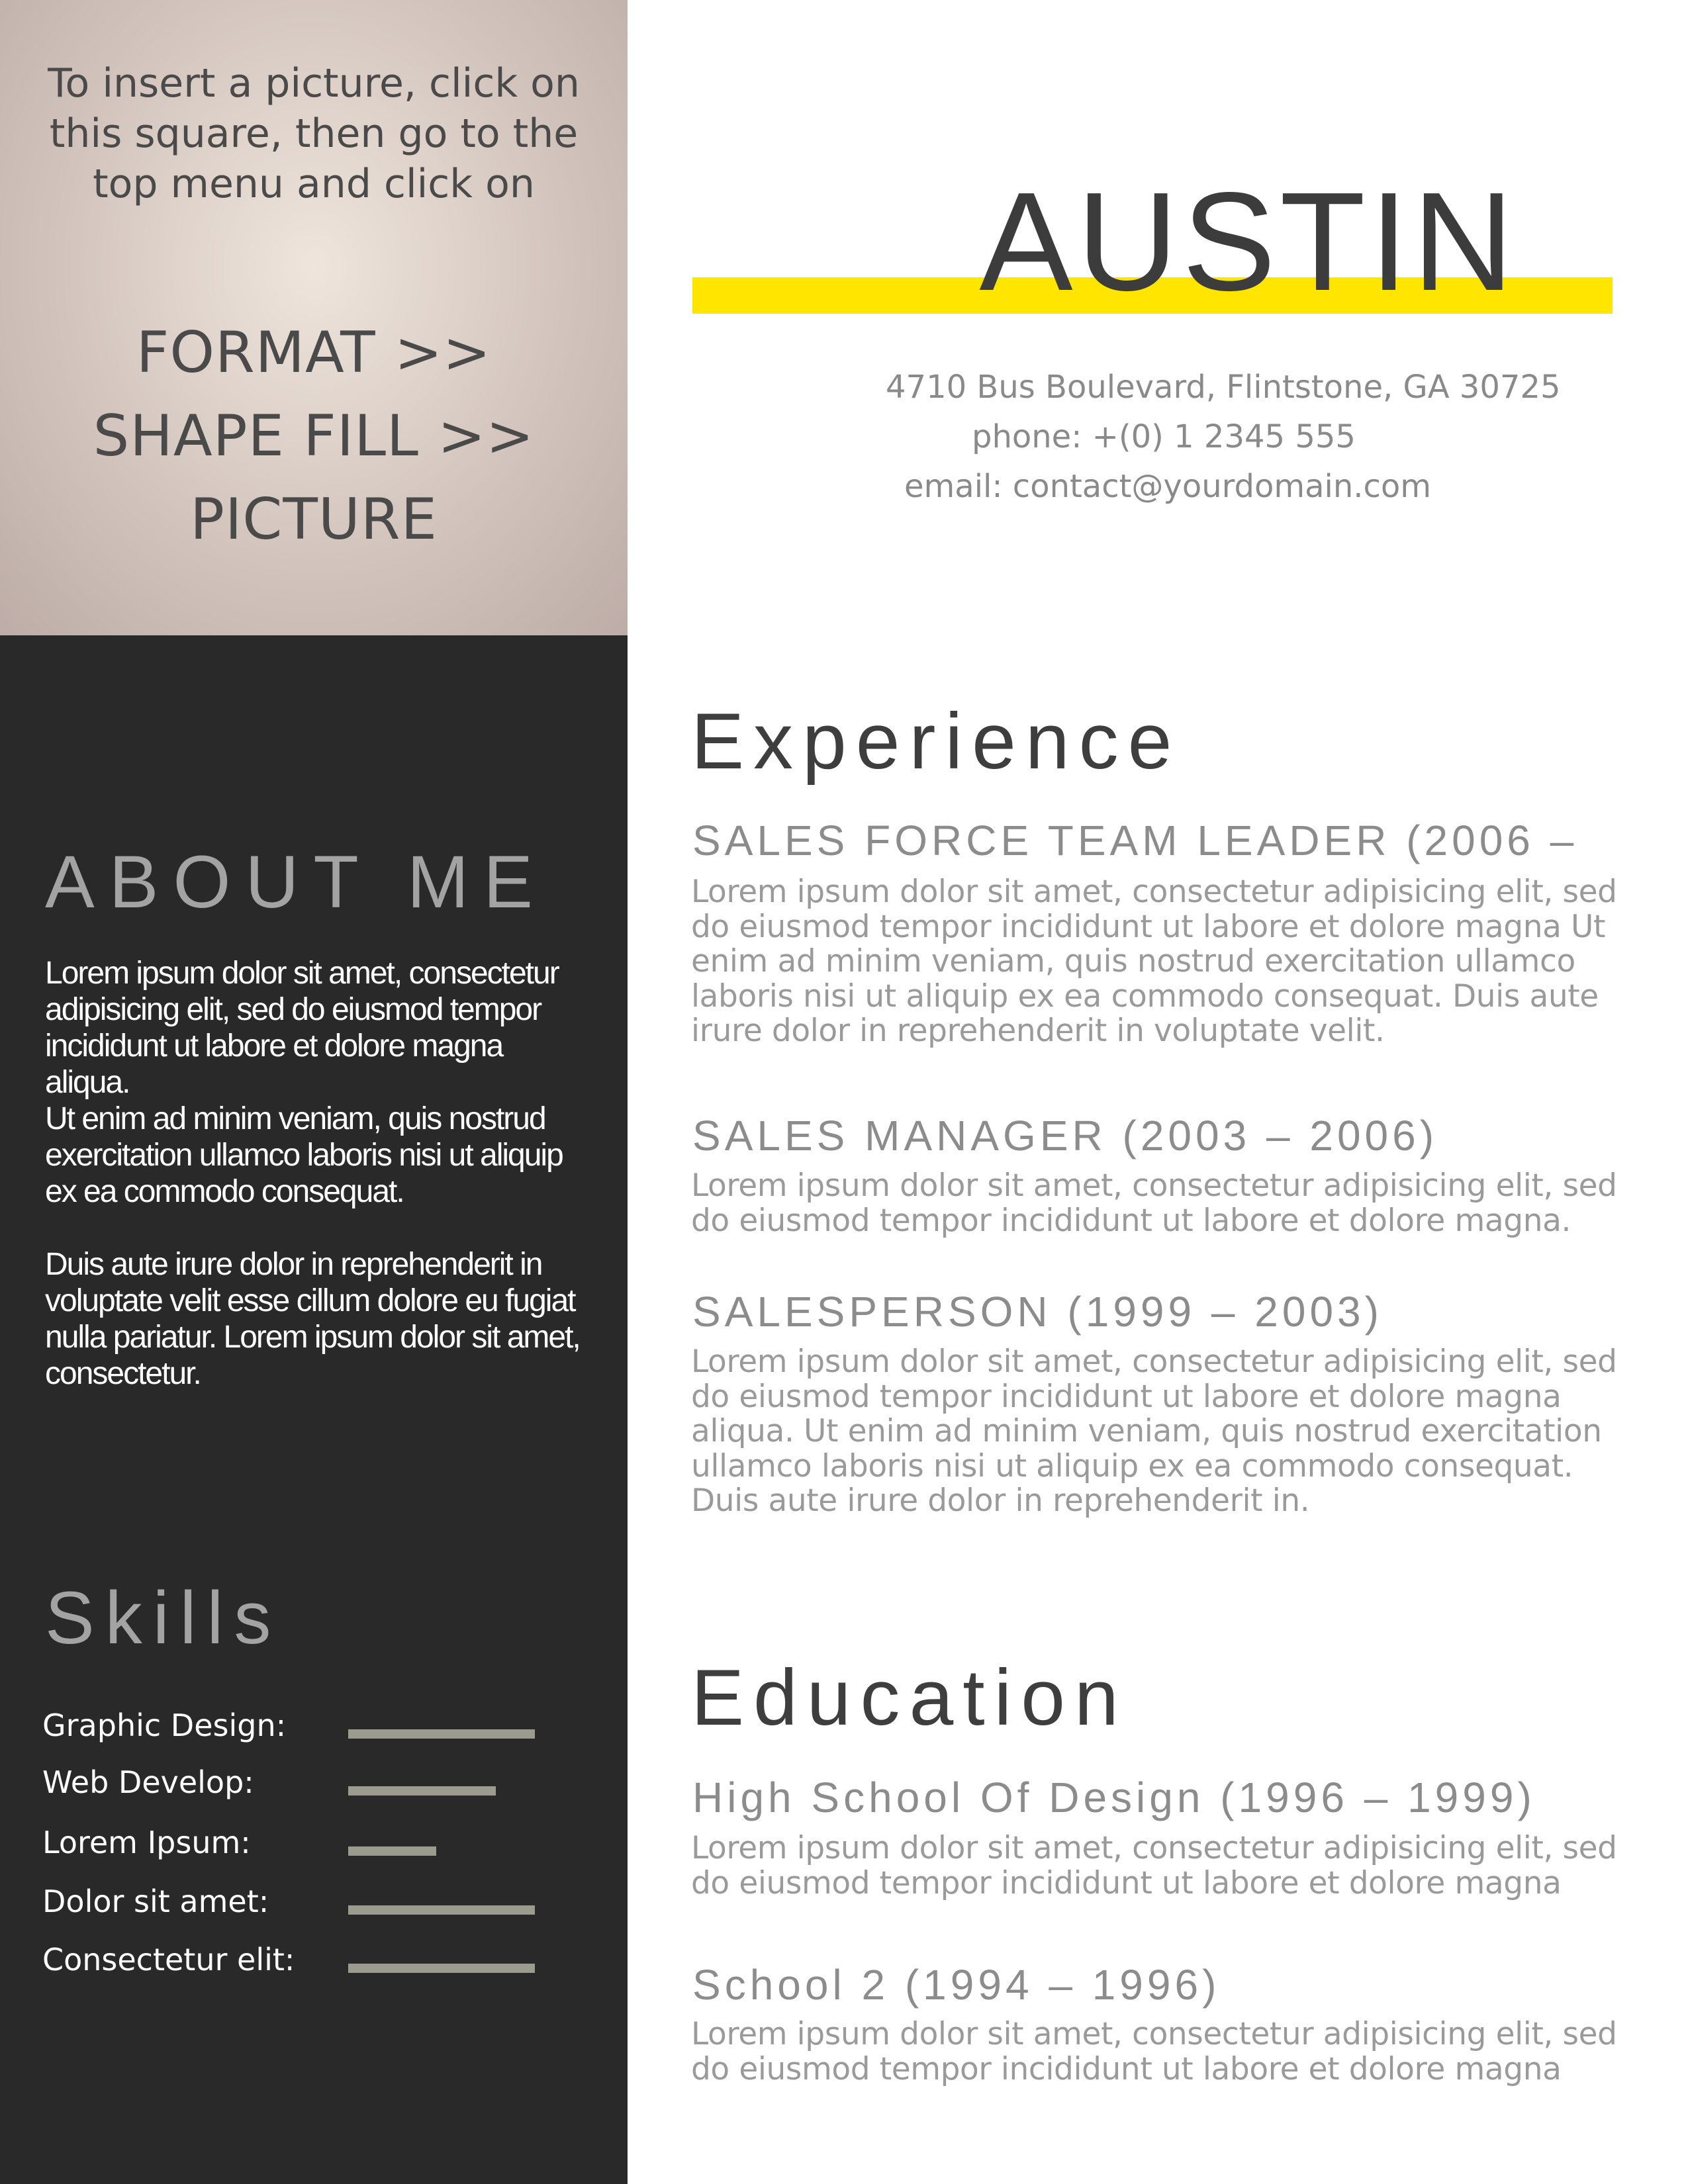  What do you see at coordinates (936, 741) in the screenshot?
I see `experience-heading: Experience` at bounding box center [936, 741].